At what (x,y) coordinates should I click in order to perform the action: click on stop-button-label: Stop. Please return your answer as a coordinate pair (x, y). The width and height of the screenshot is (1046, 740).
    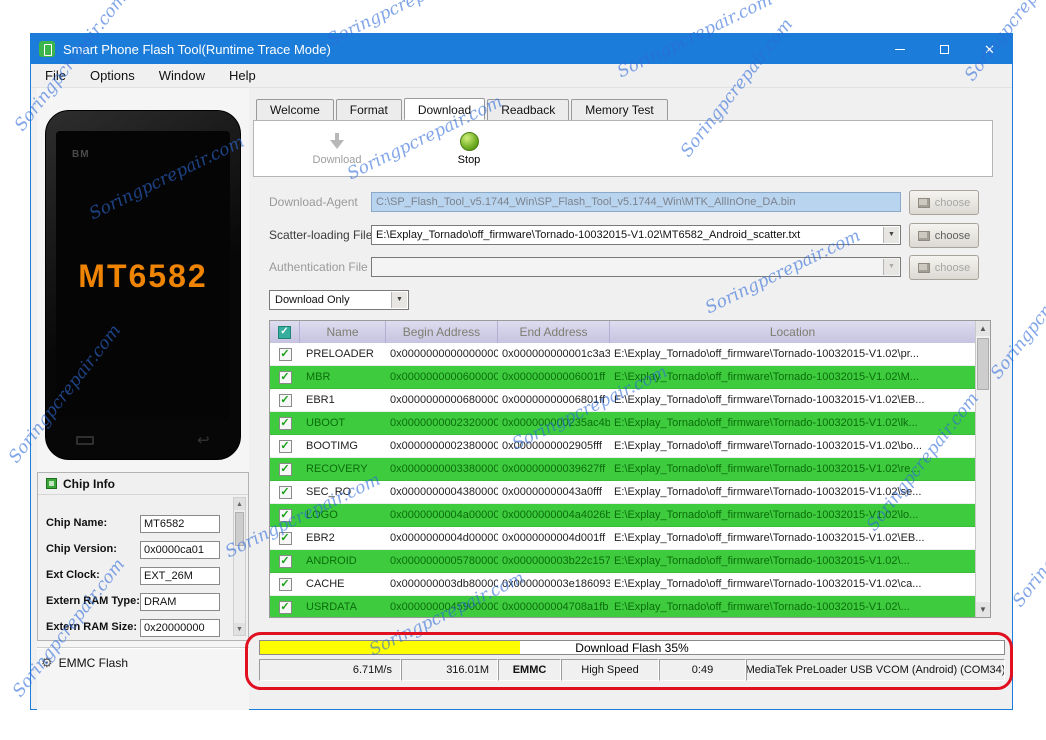
    Looking at the image, I should click on (469, 159).